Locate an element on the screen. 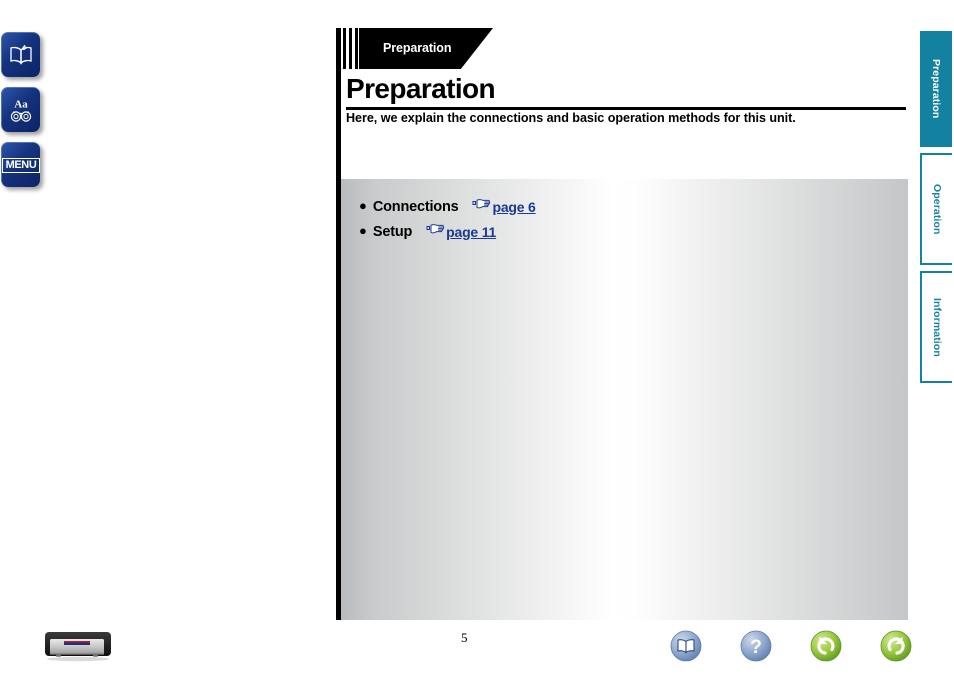  list-item: ● Setup page 11 is located at coordinates (447, 234).